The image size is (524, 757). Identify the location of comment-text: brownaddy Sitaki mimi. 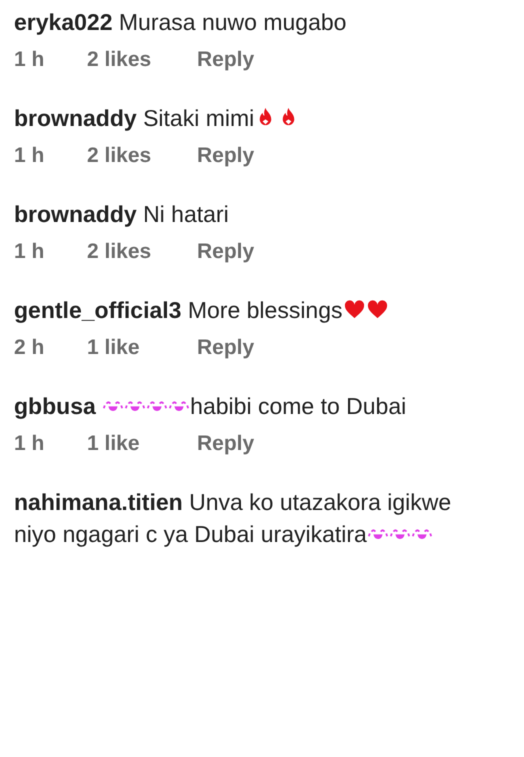
(244, 118).